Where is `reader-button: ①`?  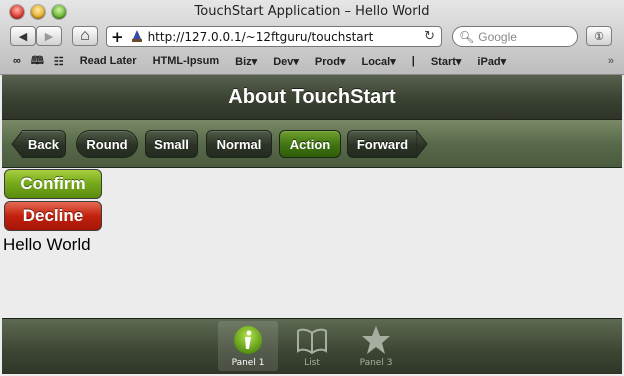
reader-button: ① is located at coordinates (599, 36).